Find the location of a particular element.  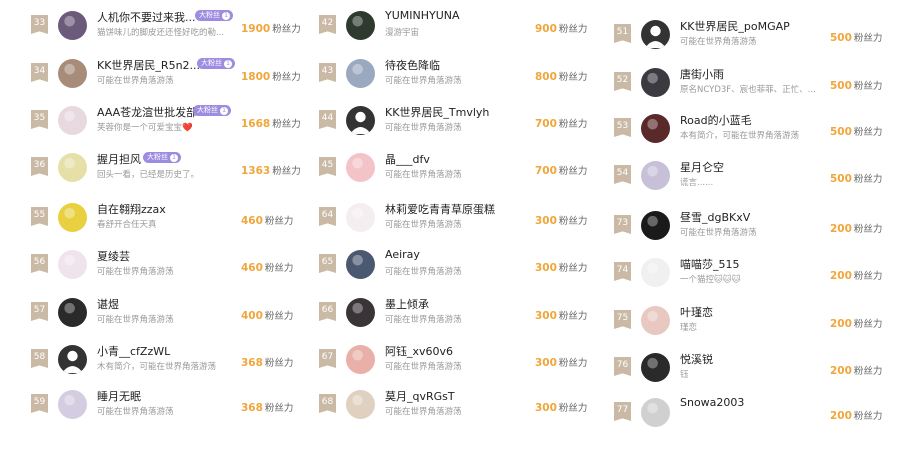

user-name: Aeiray is located at coordinates (402, 254).